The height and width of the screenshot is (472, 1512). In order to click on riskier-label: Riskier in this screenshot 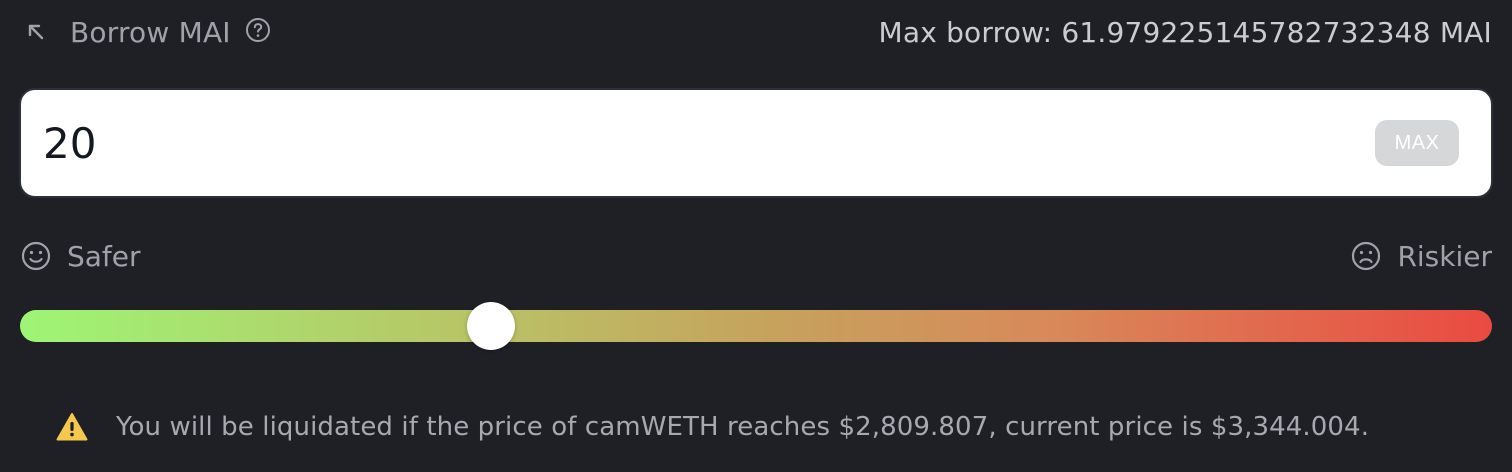, I will do `click(1444, 256)`.